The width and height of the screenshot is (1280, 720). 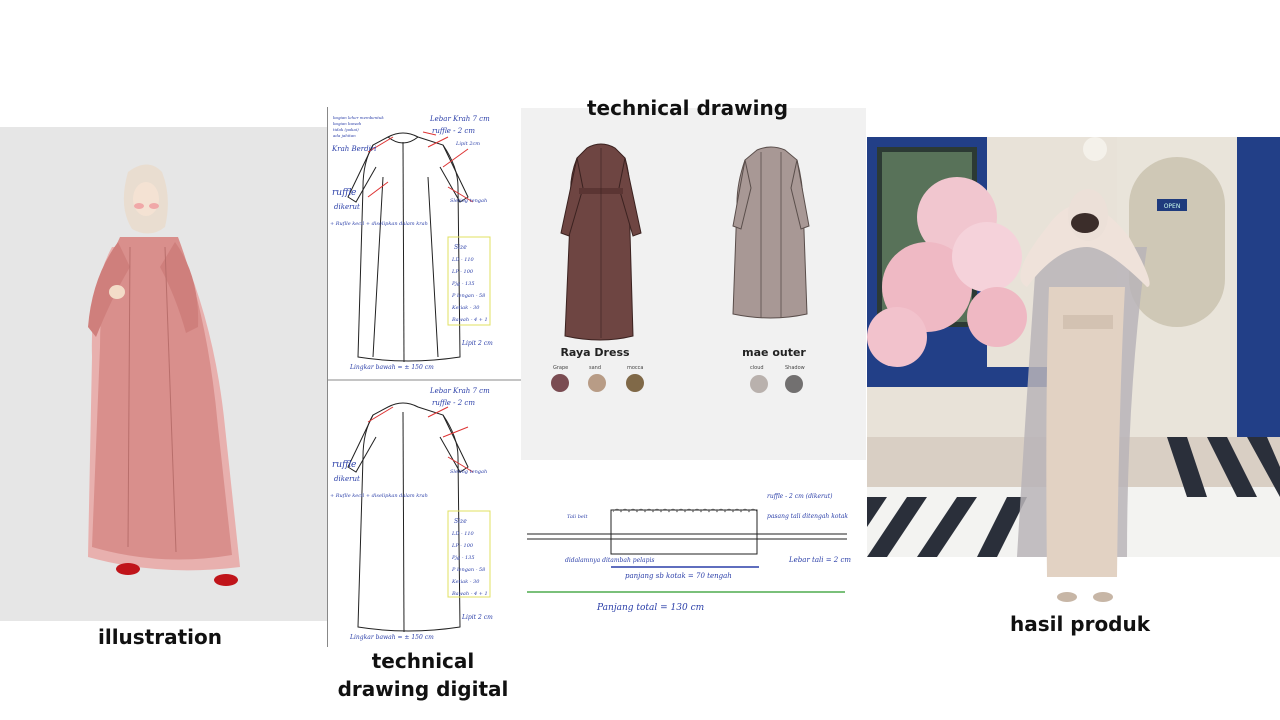 I want to click on note-krah: Krah Berdiri, so click(x=353, y=149).